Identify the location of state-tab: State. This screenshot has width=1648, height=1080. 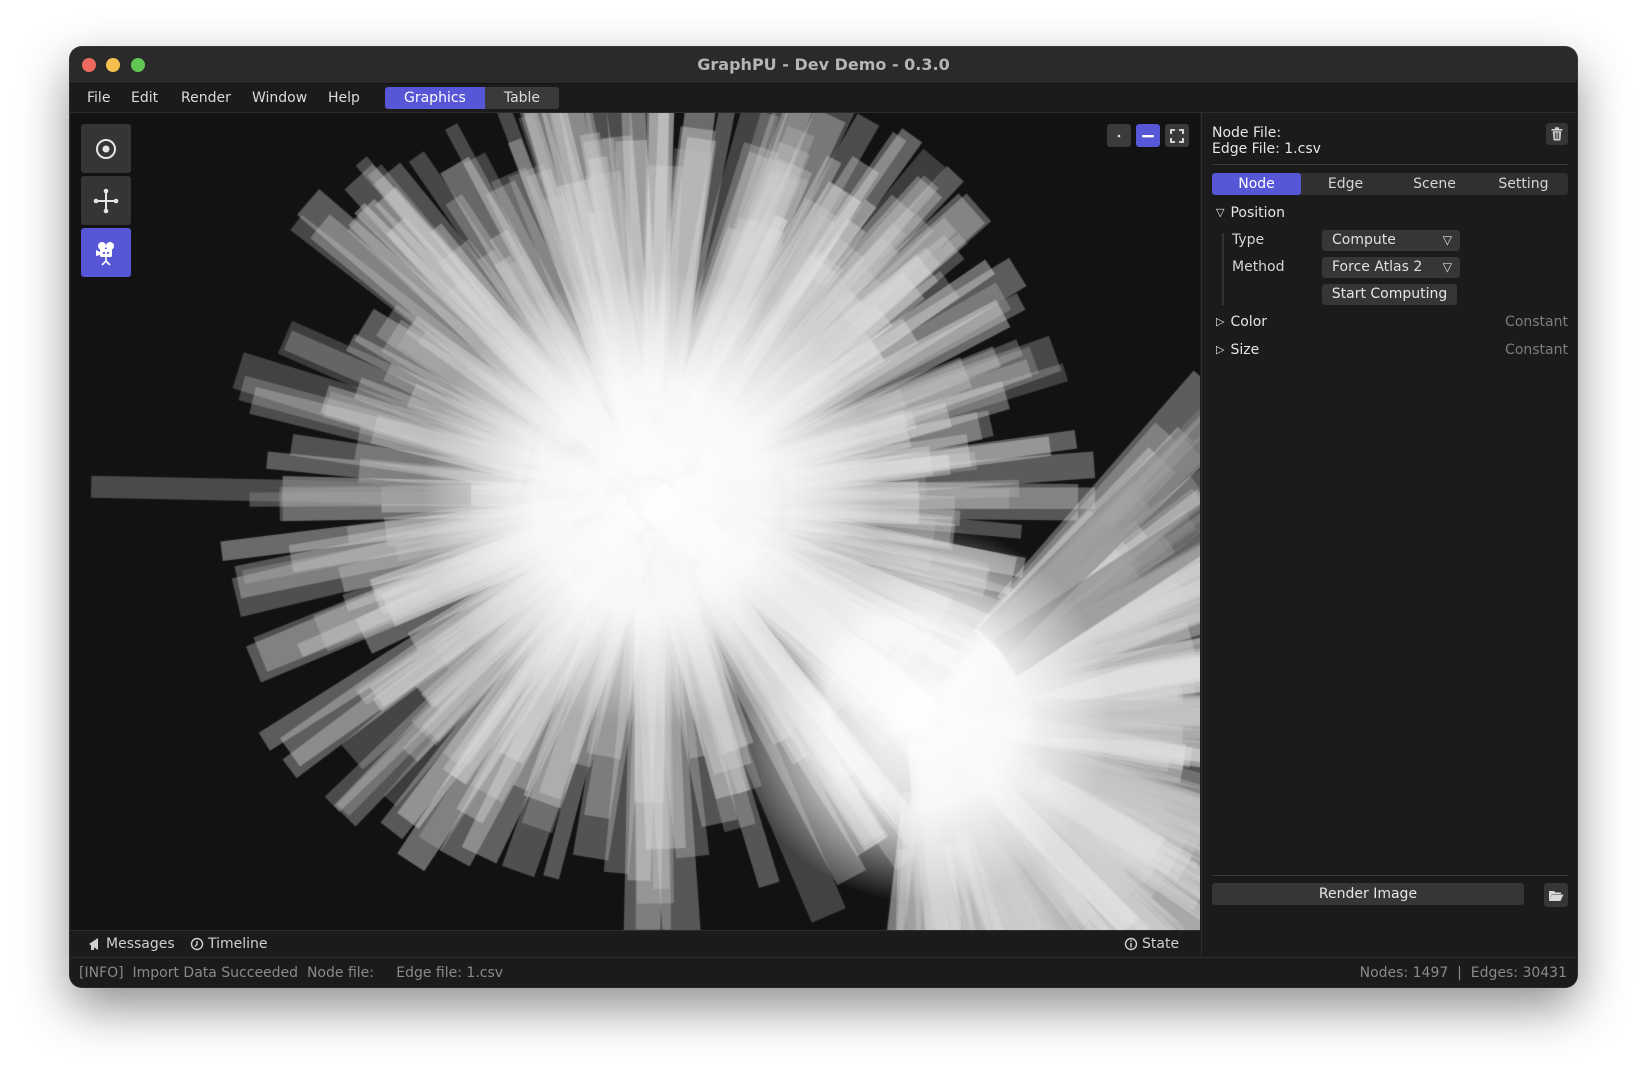
(1151, 944).